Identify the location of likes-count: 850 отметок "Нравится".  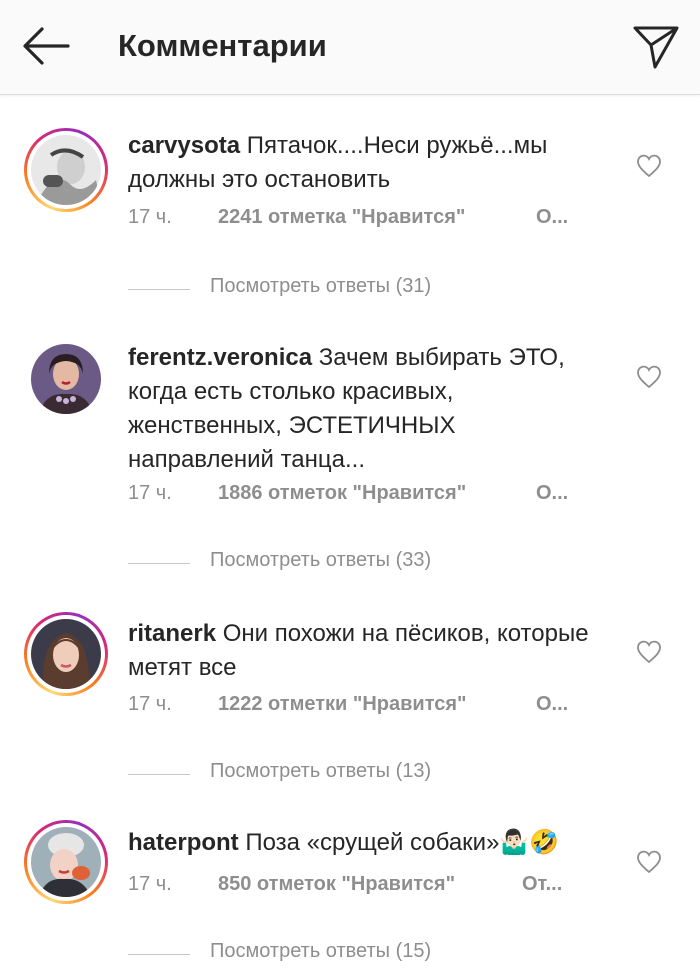
(336, 884).